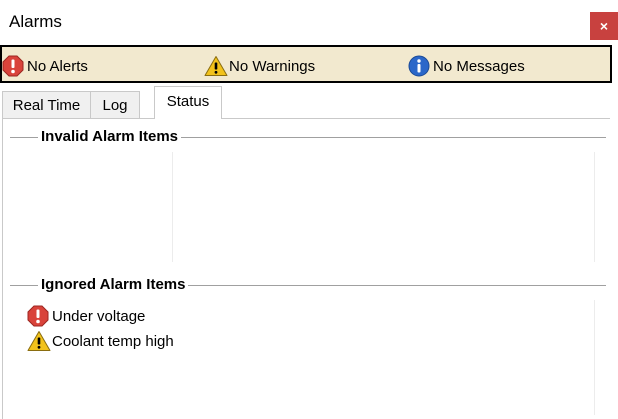 Image resolution: width=618 pixels, height=419 pixels. Describe the element at coordinates (113, 341) in the screenshot. I see `ignored-item-label: Coolant temp high` at that location.